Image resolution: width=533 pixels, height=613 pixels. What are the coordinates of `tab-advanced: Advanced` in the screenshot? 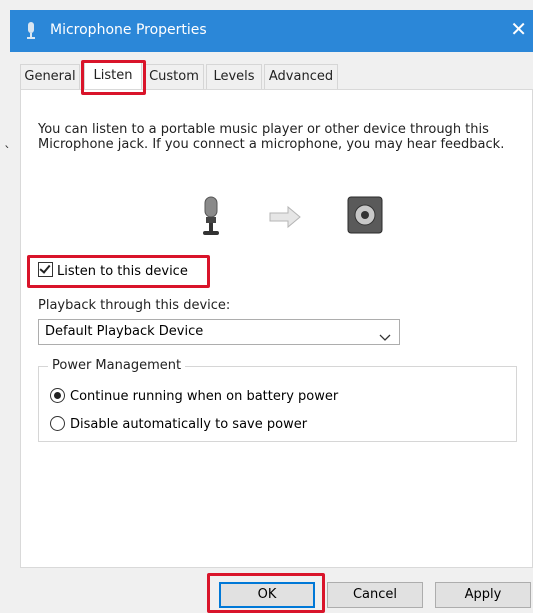 It's located at (301, 76).